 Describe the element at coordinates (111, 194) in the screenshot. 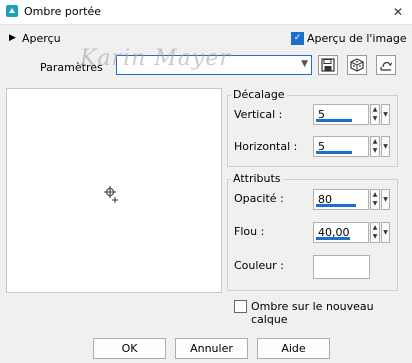

I see `crosshair-icon` at that location.